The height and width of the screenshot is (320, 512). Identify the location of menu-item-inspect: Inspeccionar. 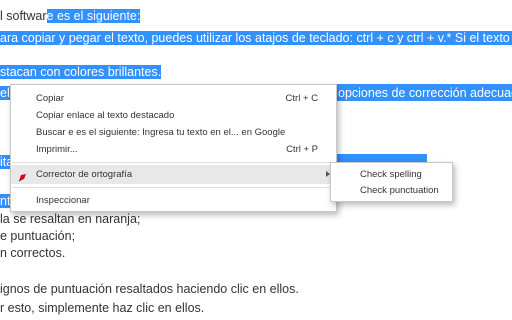
(173, 200).